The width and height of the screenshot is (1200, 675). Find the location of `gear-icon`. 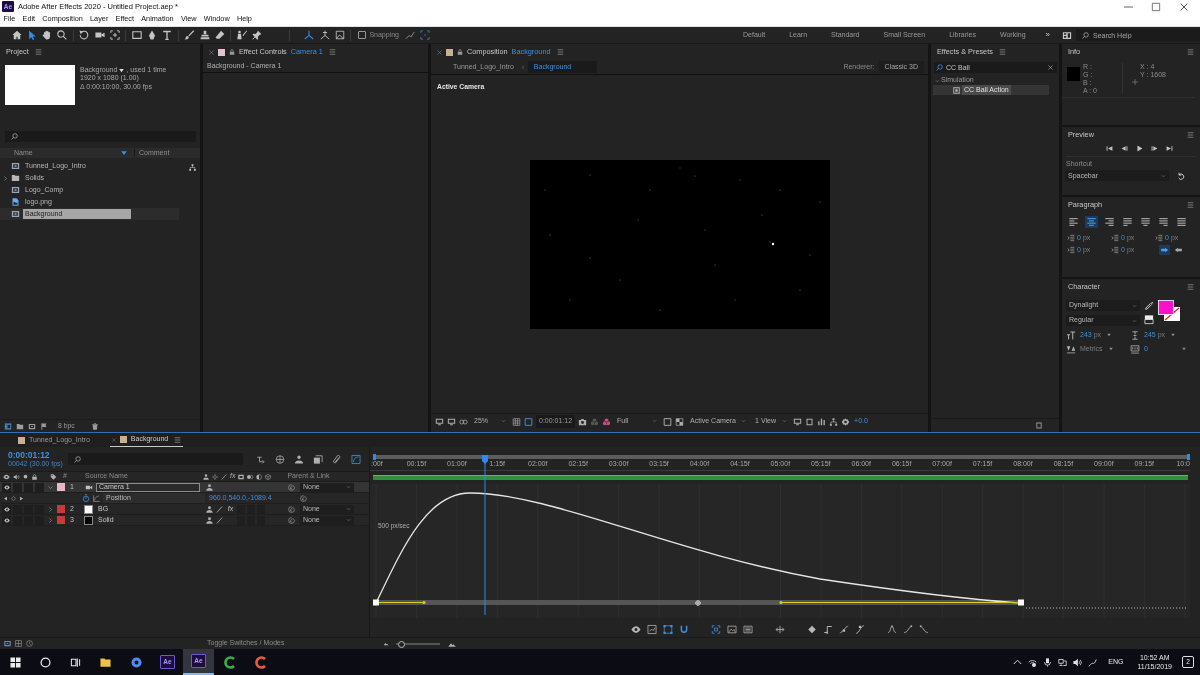

gear-icon is located at coordinates (846, 421).